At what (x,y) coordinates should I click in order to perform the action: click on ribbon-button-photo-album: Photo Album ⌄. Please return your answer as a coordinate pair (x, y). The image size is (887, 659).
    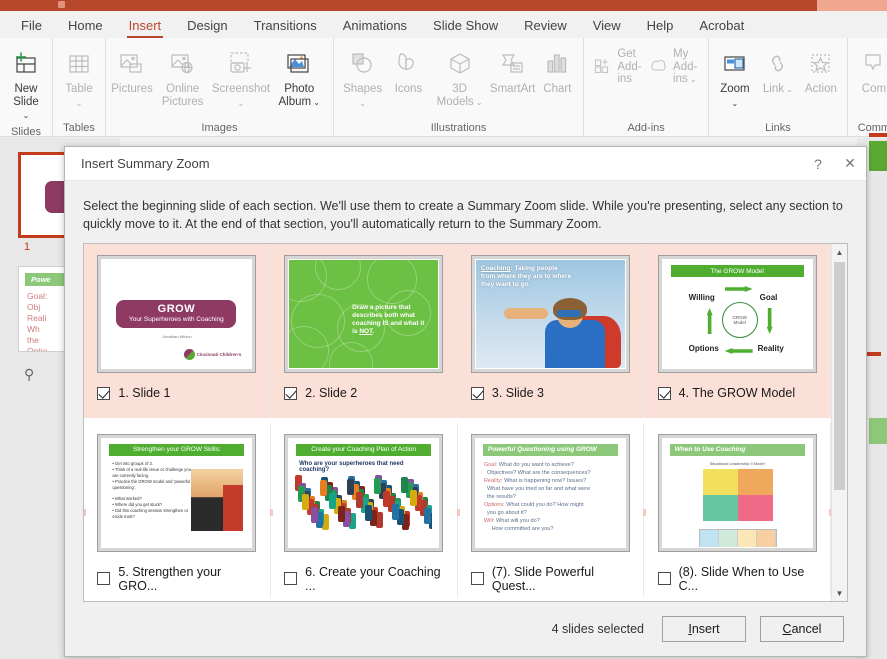
    Looking at the image, I should click on (299, 77).